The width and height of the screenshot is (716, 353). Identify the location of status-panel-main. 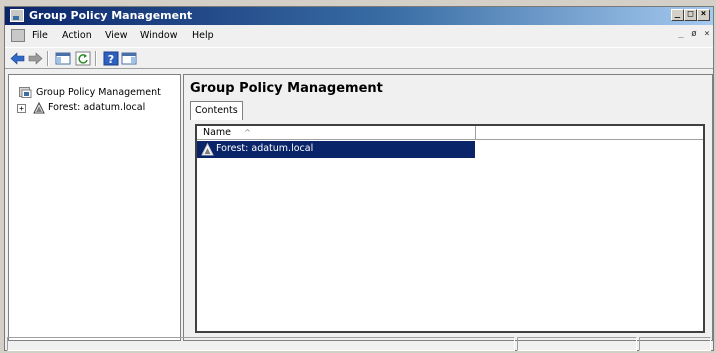
(261, 344).